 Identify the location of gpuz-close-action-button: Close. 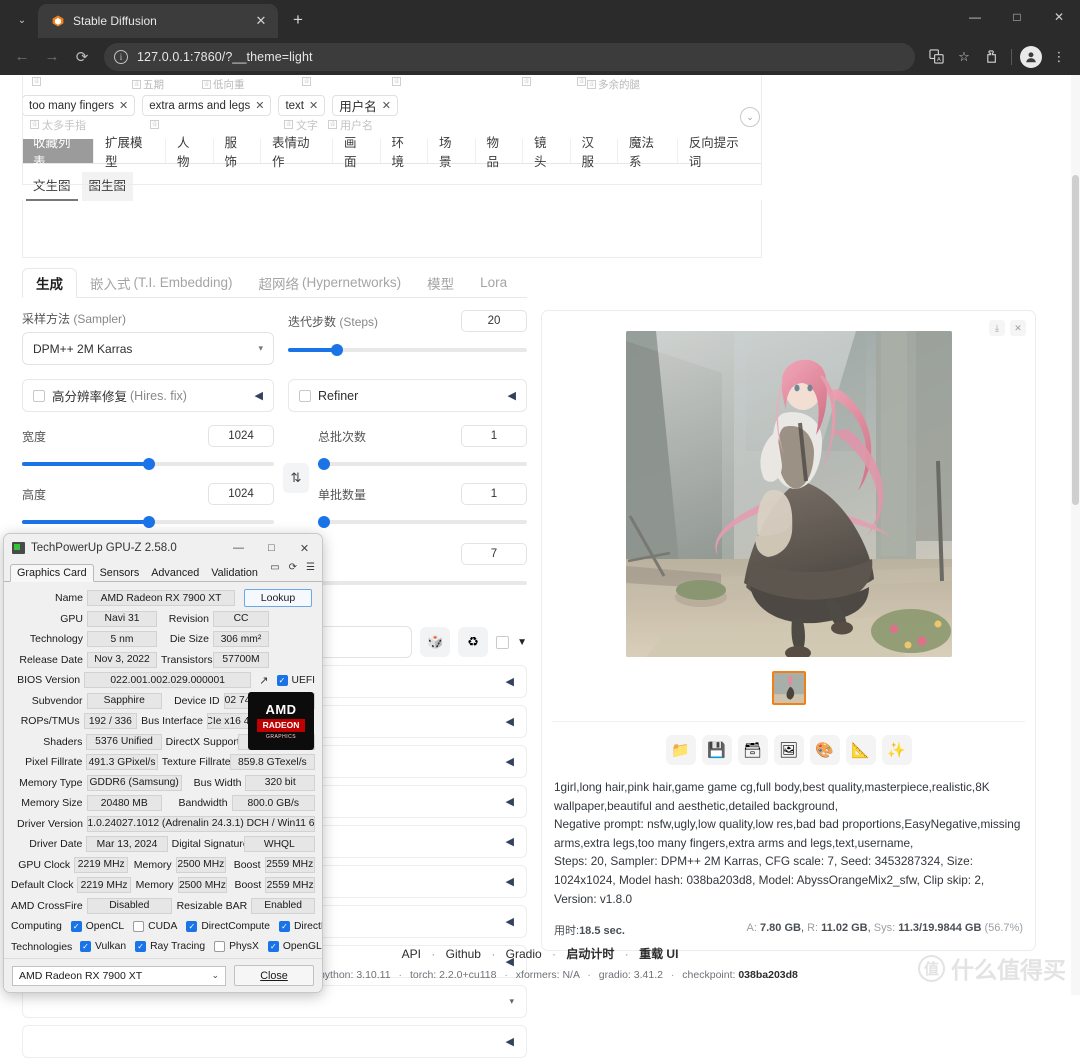
(274, 975).